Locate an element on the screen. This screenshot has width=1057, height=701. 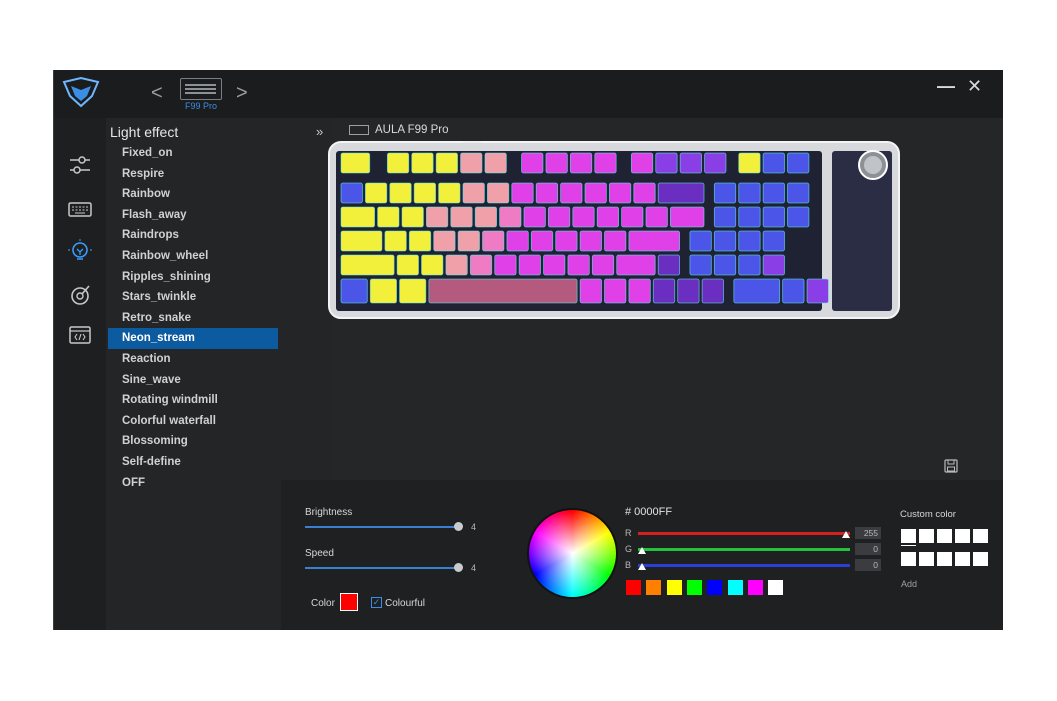
brightness-label: Brightness is located at coordinates (329, 512).